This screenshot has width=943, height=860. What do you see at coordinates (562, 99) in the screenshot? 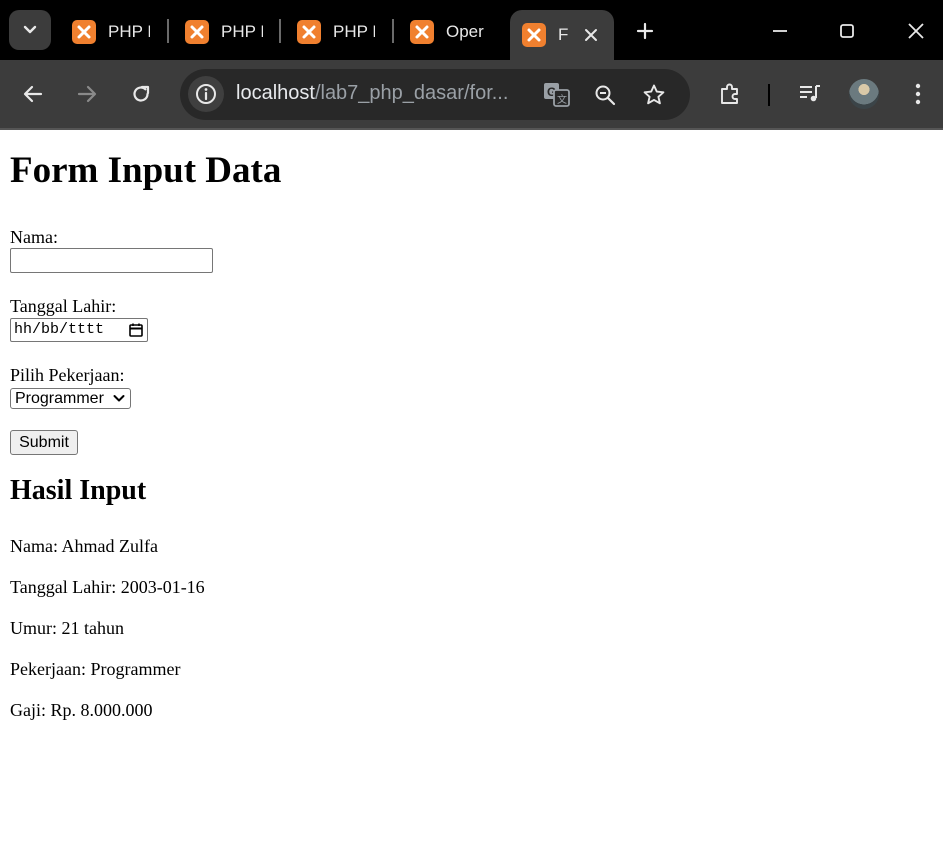
I see `svg-text: 文` at bounding box center [562, 99].